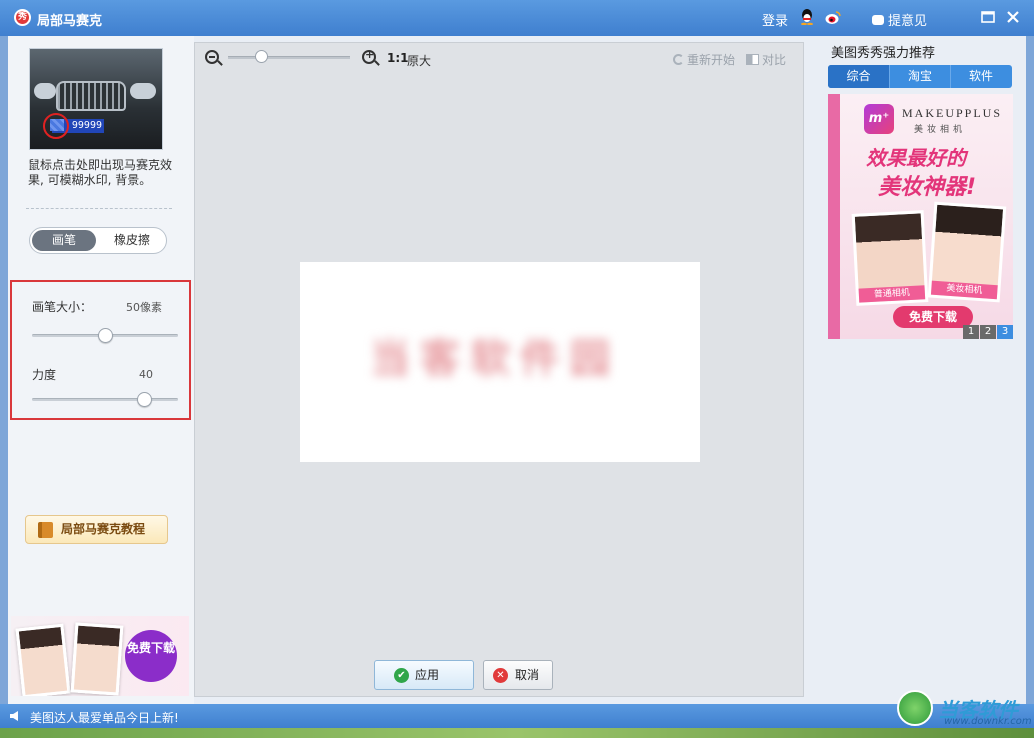 The height and width of the screenshot is (738, 1034). What do you see at coordinates (890, 258) in the screenshot?
I see `ad-photo-normal: 普通相机` at bounding box center [890, 258].